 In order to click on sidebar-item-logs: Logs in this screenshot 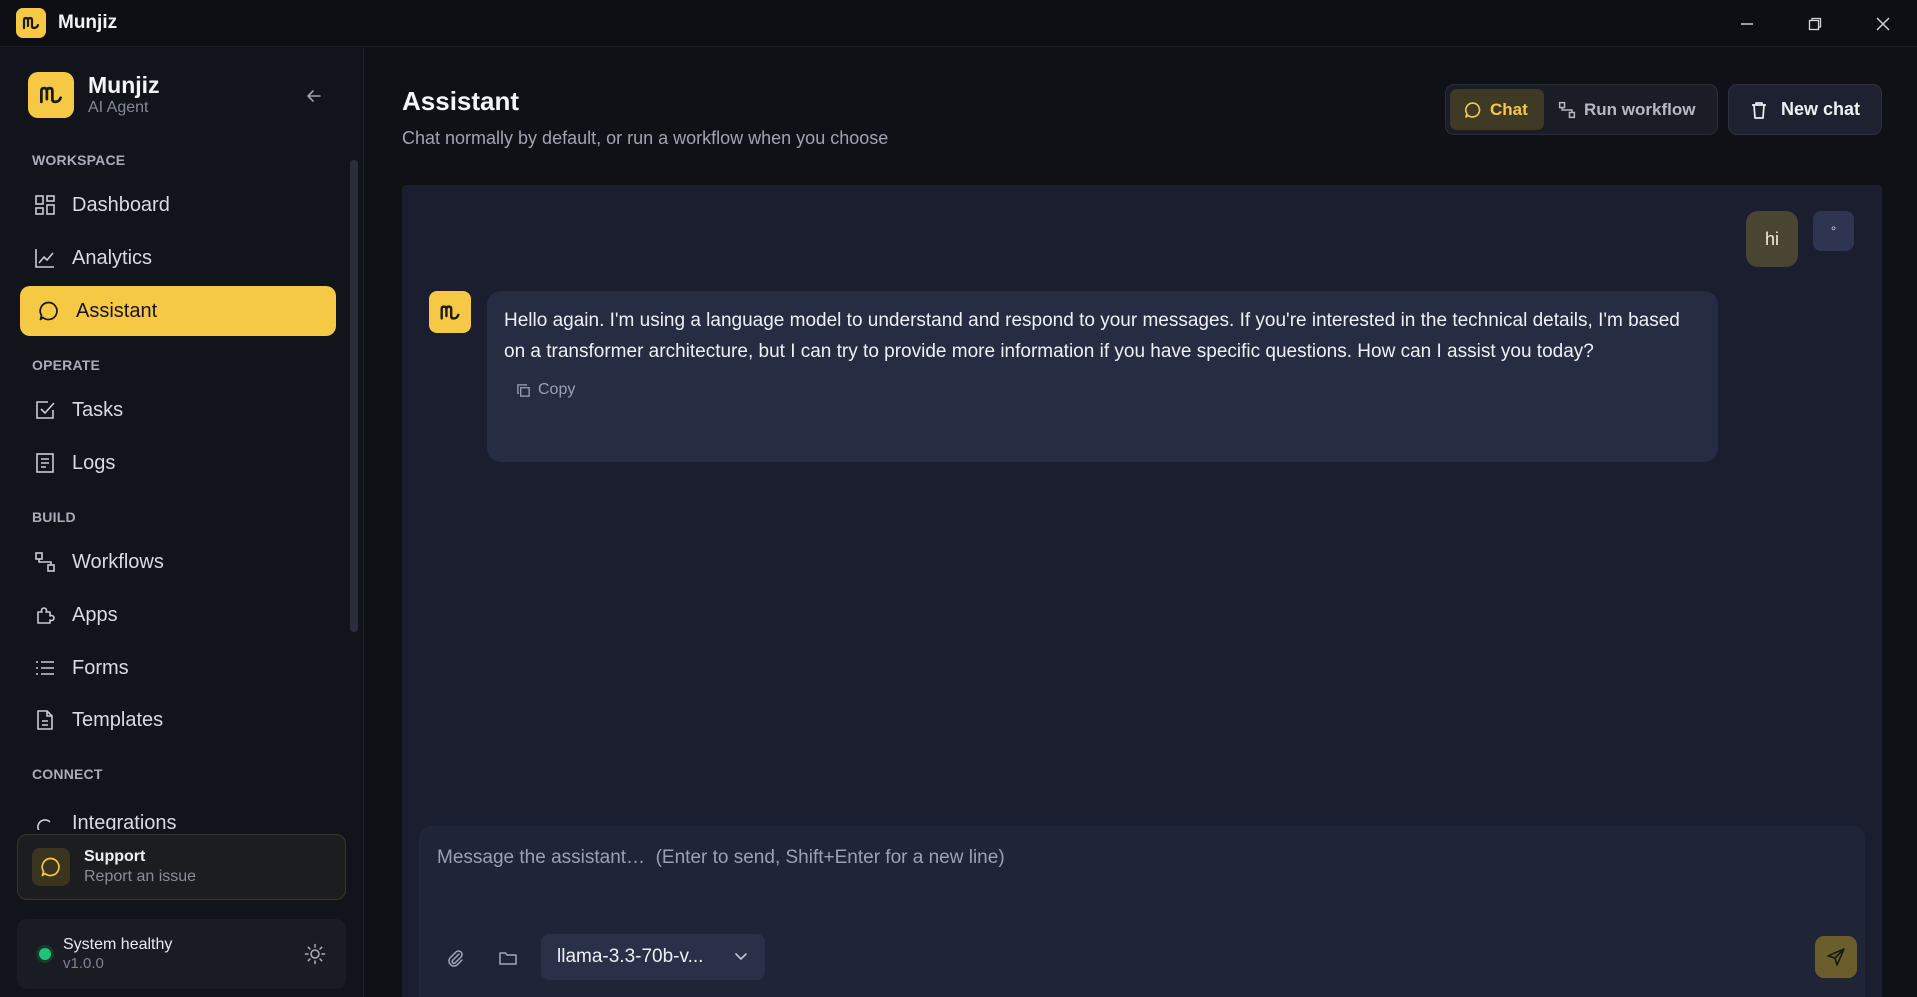, I will do `click(178, 463)`.